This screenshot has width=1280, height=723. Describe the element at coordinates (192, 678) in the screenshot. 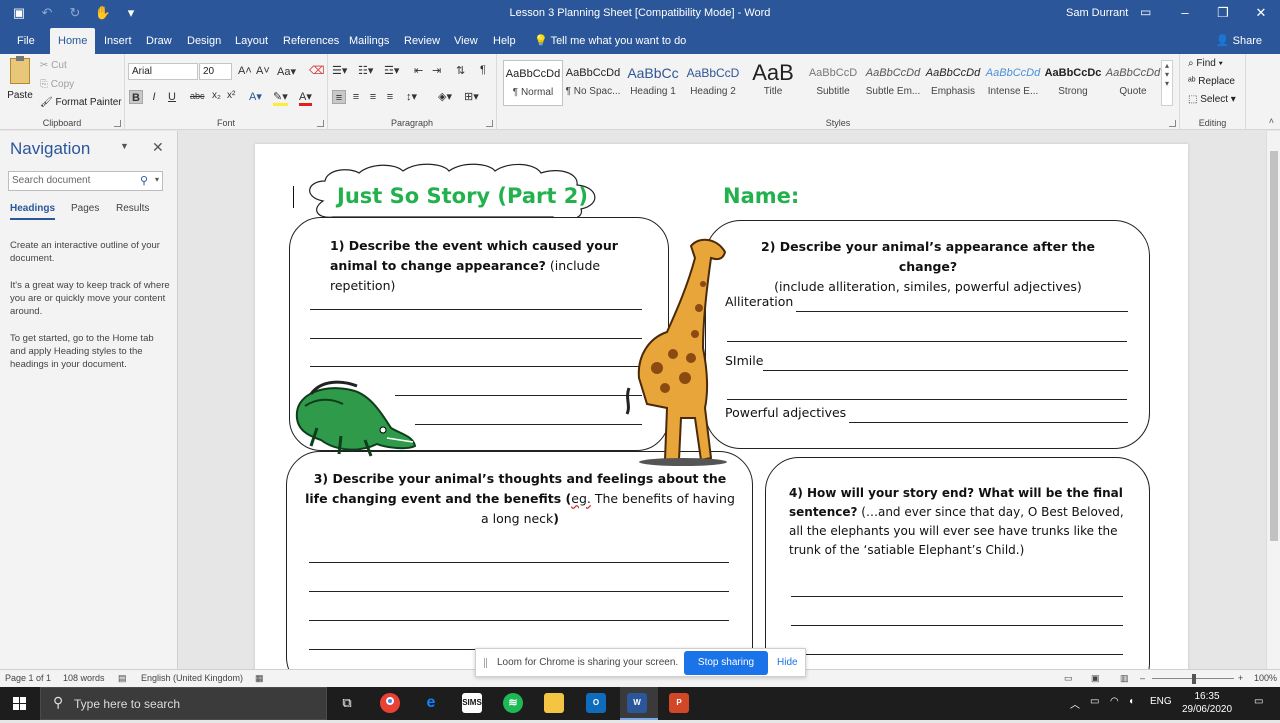

I see `language-indicator: English (United Kingdom)` at that location.